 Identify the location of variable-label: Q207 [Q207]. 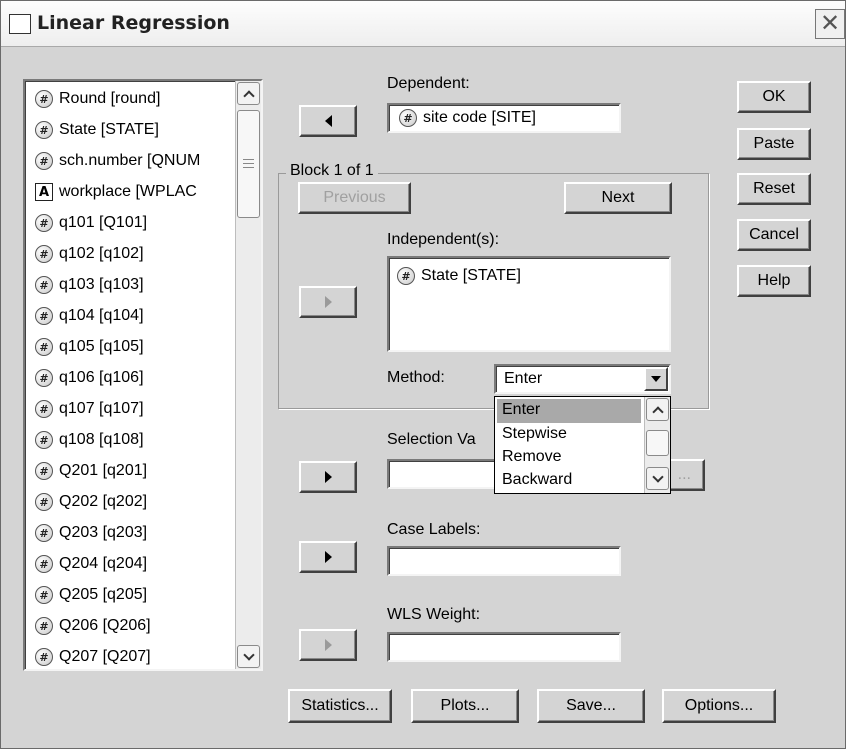
(105, 656).